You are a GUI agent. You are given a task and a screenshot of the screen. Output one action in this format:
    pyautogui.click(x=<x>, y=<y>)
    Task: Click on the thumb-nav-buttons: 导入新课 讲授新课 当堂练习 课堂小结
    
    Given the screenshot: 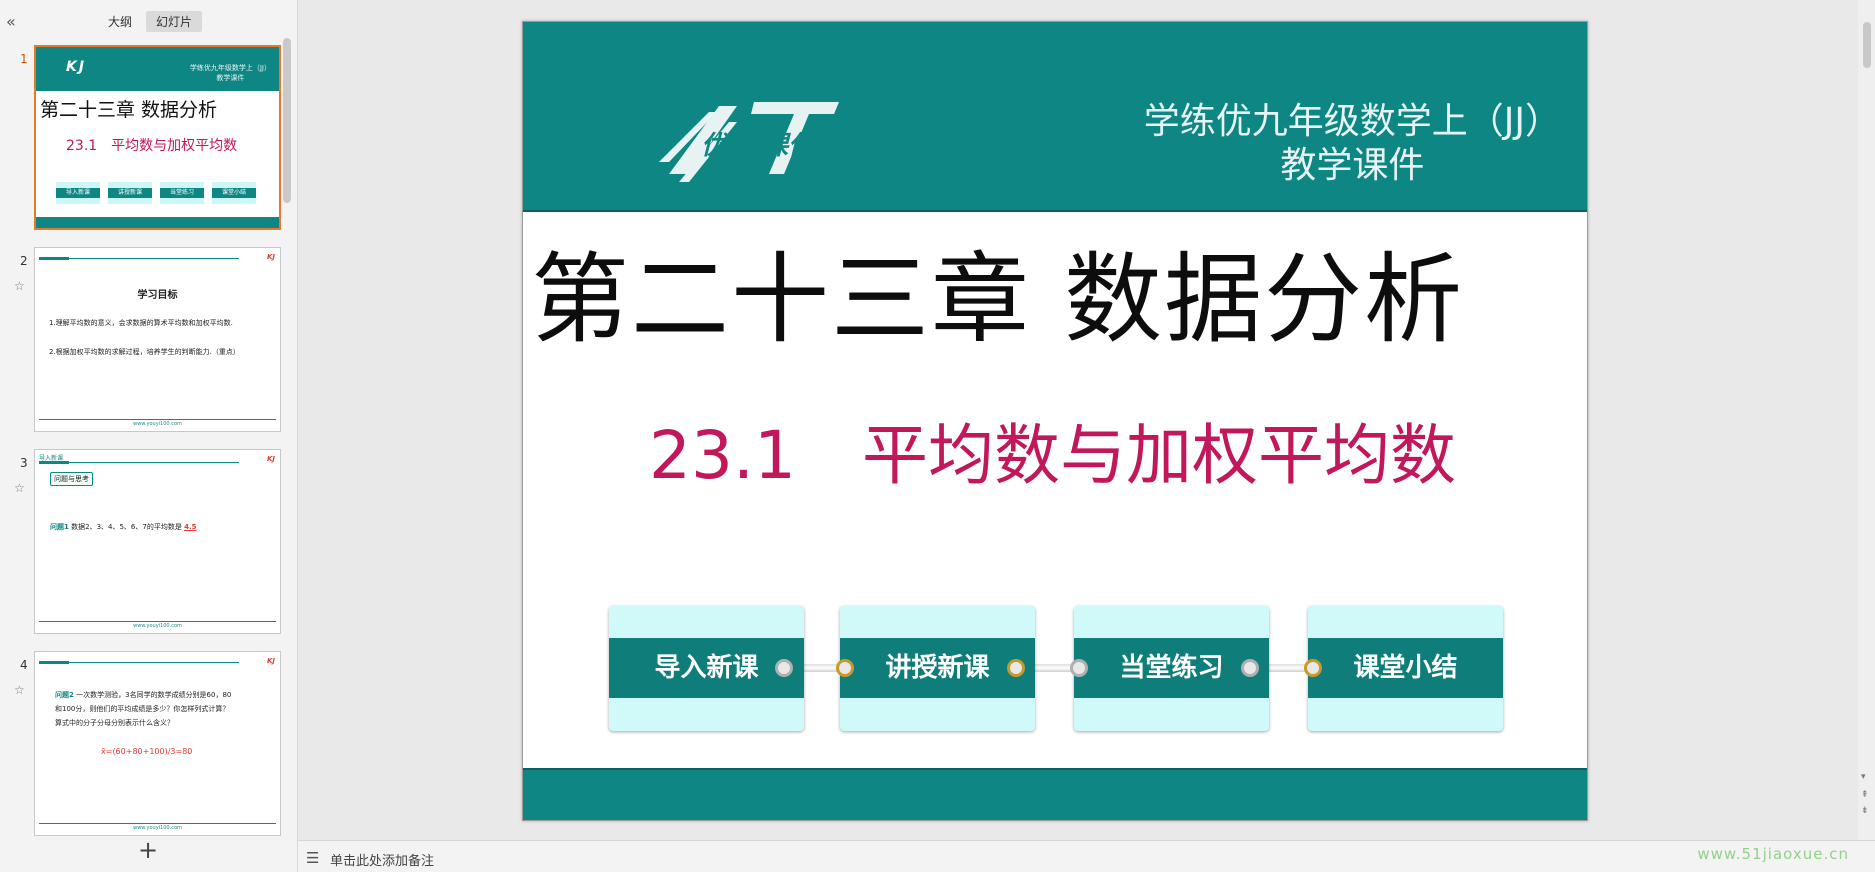 What is the action you would take?
    pyautogui.click(x=156, y=193)
    